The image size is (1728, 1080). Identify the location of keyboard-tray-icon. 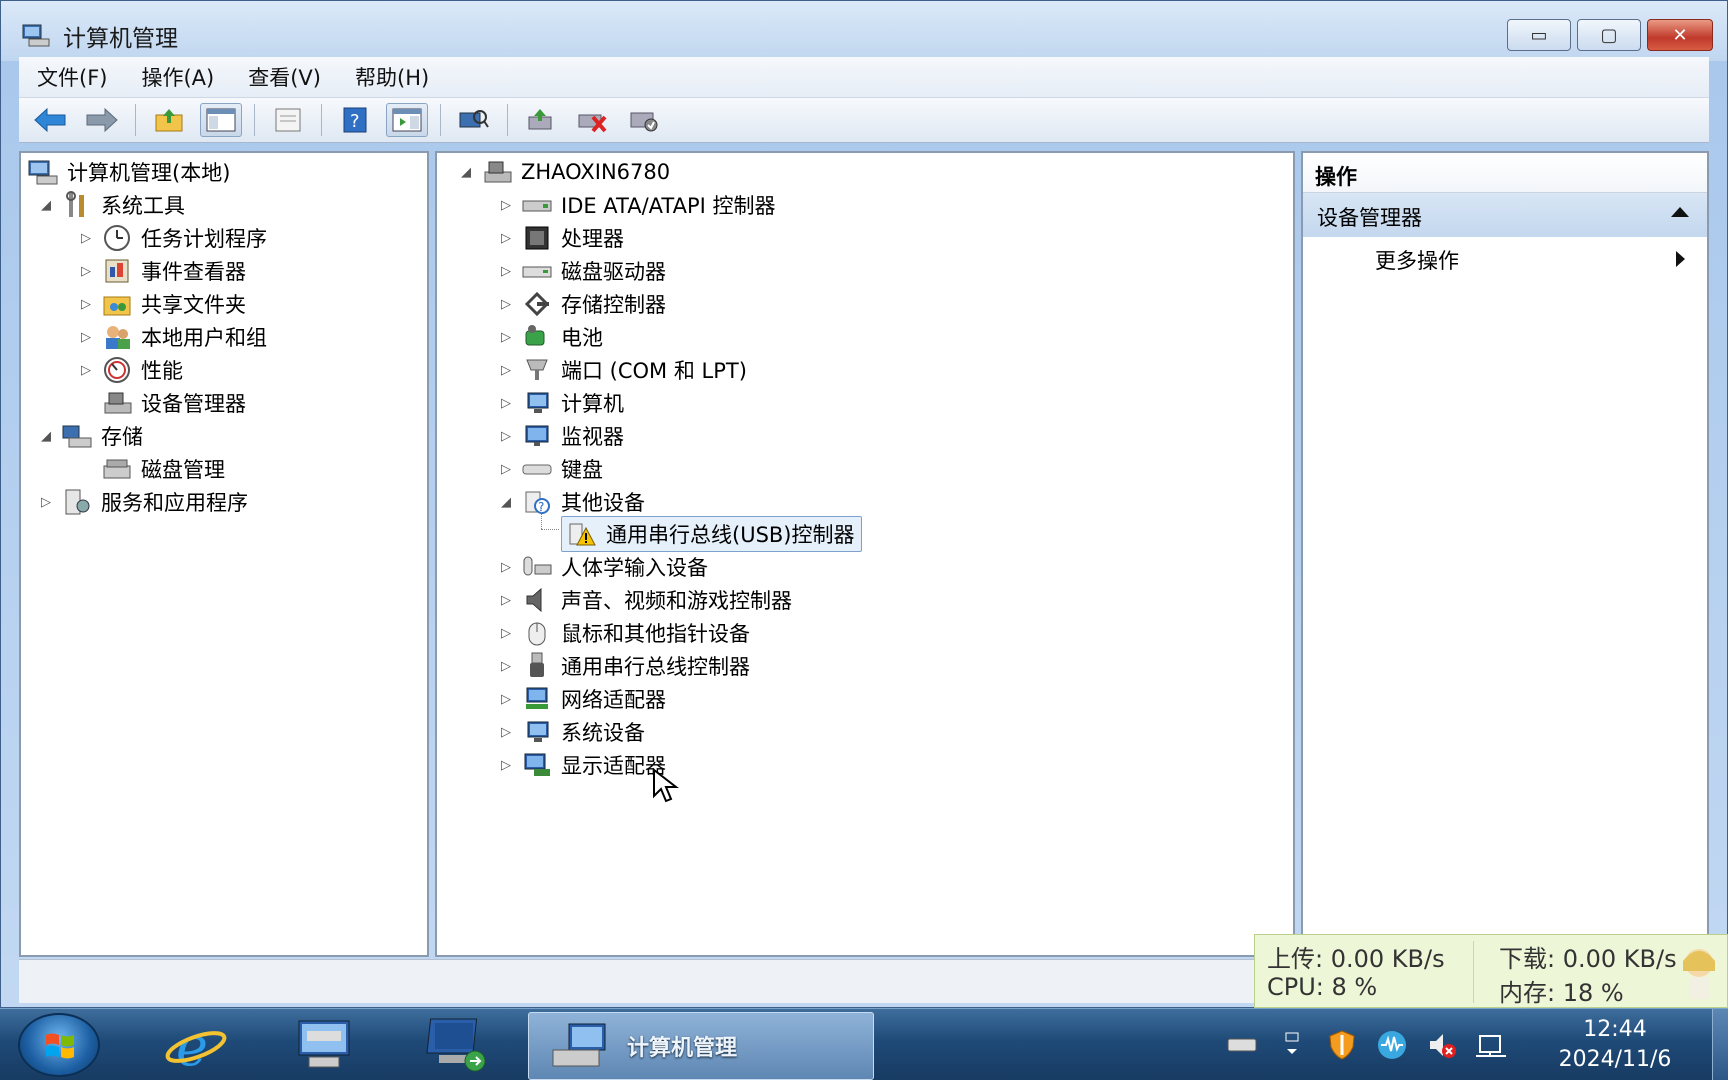
(1242, 1045).